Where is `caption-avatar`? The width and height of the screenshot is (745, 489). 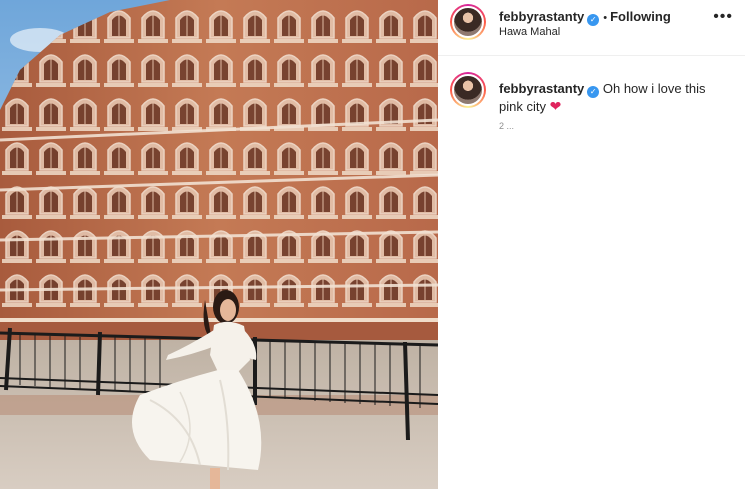
caption-avatar is located at coordinates (468, 90).